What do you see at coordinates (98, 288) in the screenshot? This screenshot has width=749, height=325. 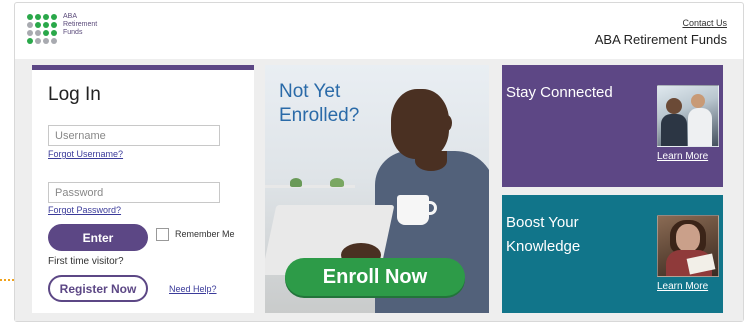 I see `register-now-button: Register Now` at bounding box center [98, 288].